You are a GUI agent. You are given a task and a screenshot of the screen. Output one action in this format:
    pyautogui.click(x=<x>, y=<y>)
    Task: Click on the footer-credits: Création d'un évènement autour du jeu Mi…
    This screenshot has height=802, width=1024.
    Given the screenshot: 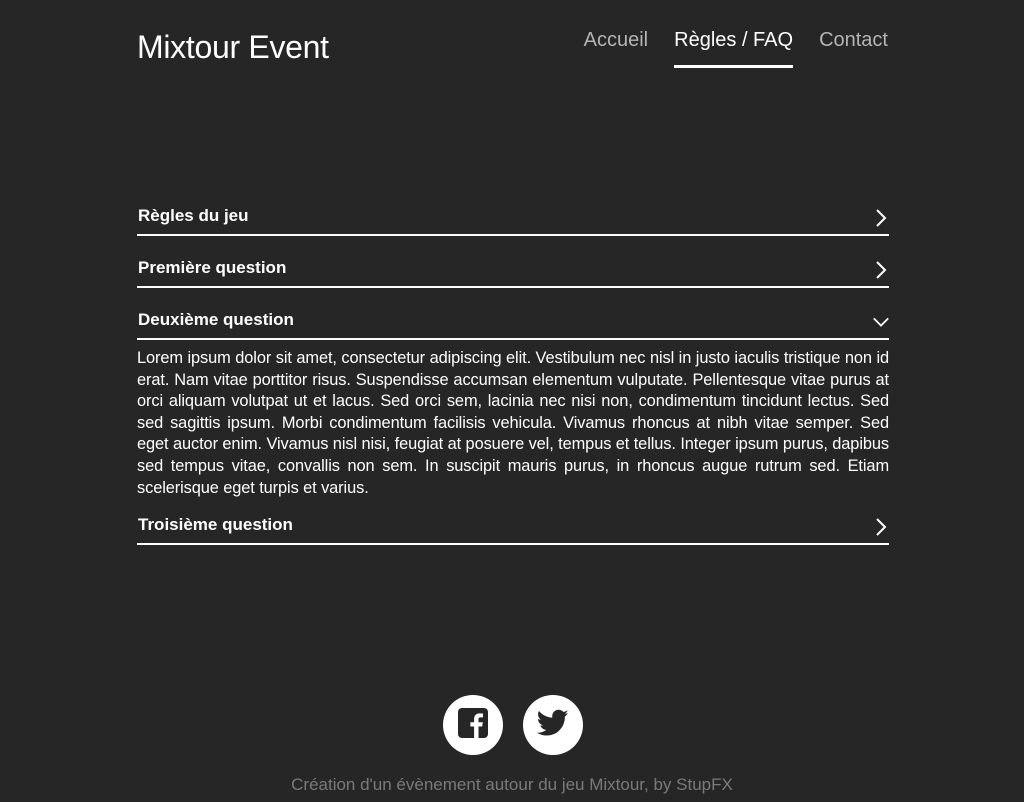 What is the action you would take?
    pyautogui.click(x=512, y=784)
    